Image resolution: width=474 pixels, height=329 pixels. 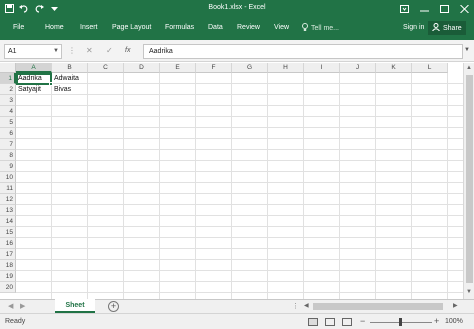 I want to click on expand-formula-bar-icon: ▼, so click(x=467, y=50).